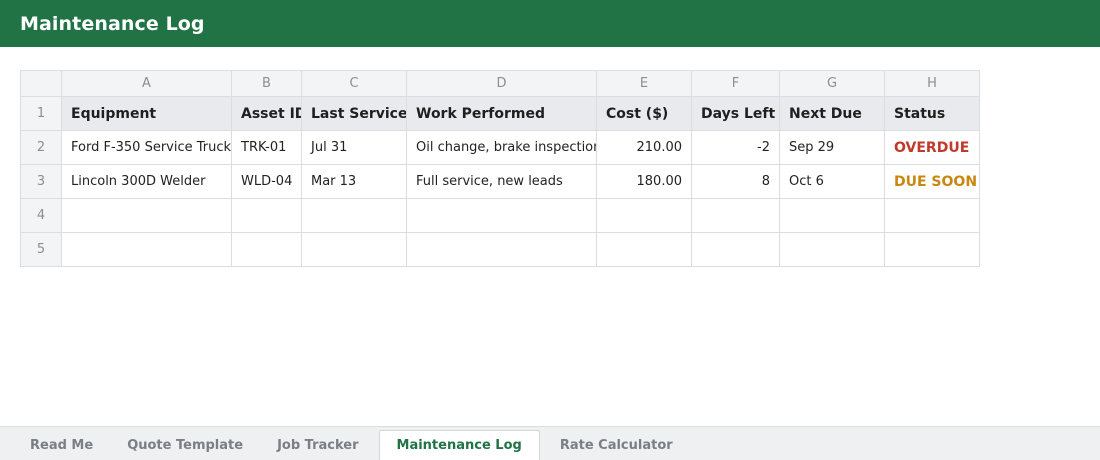  Describe the element at coordinates (502, 84) in the screenshot. I see `column-header-d: D` at that location.